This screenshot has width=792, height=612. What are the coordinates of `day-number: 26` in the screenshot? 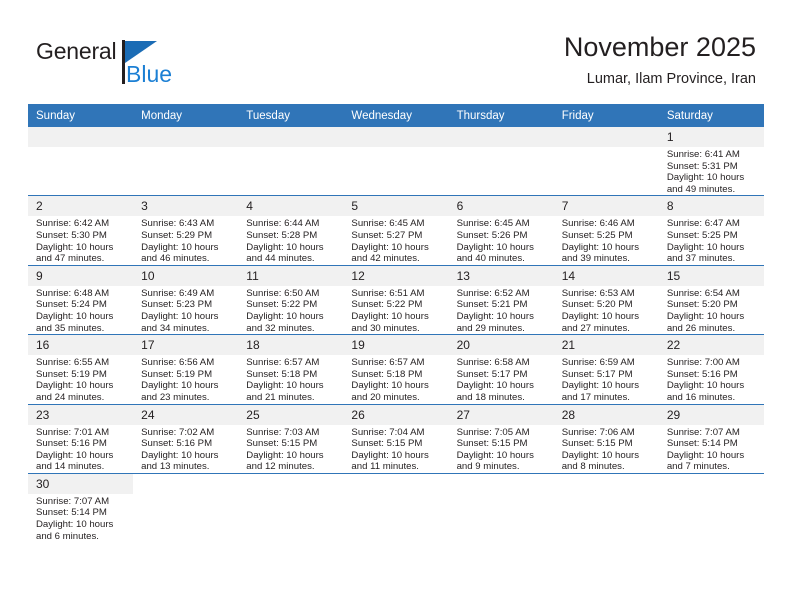 It's located at (396, 415).